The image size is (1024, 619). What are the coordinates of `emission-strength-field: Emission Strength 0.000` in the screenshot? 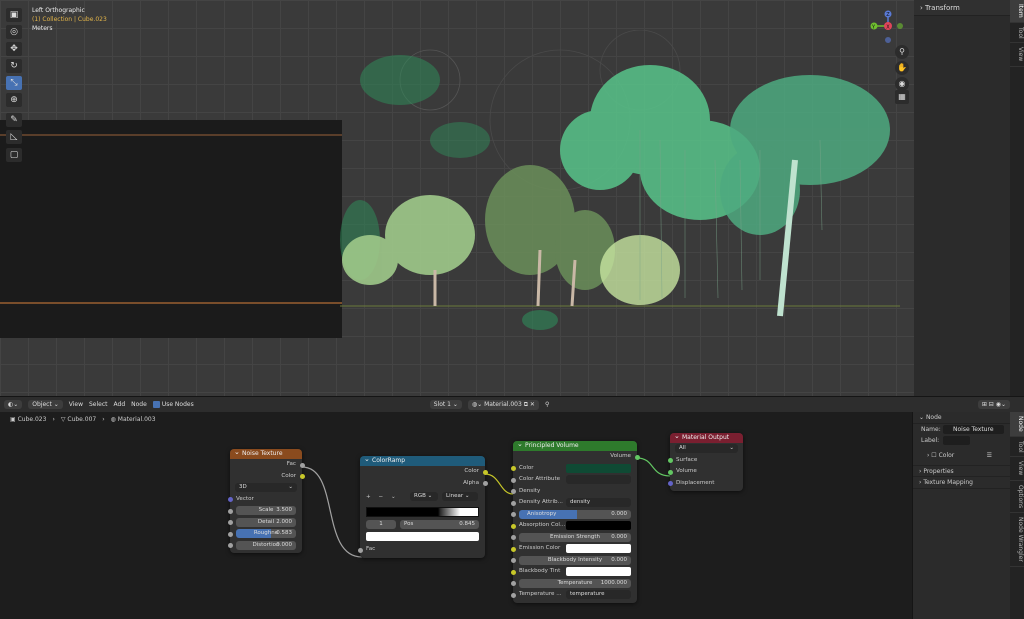 It's located at (575, 537).